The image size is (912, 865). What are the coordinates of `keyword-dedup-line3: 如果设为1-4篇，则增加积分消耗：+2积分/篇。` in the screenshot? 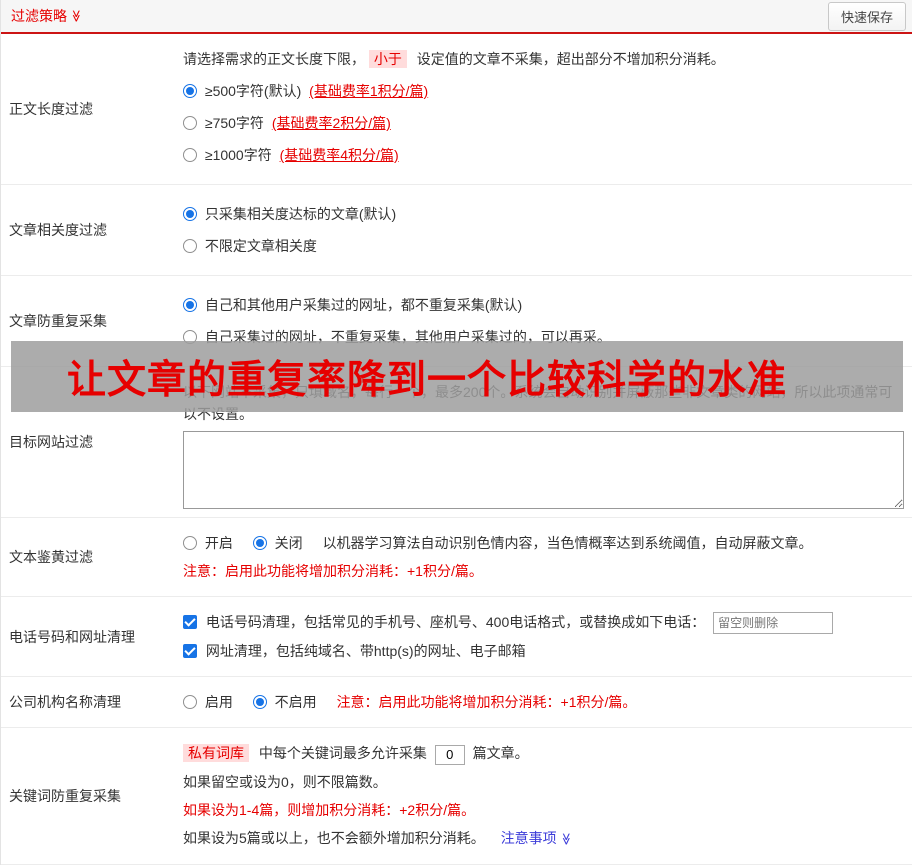 It's located at (329, 809).